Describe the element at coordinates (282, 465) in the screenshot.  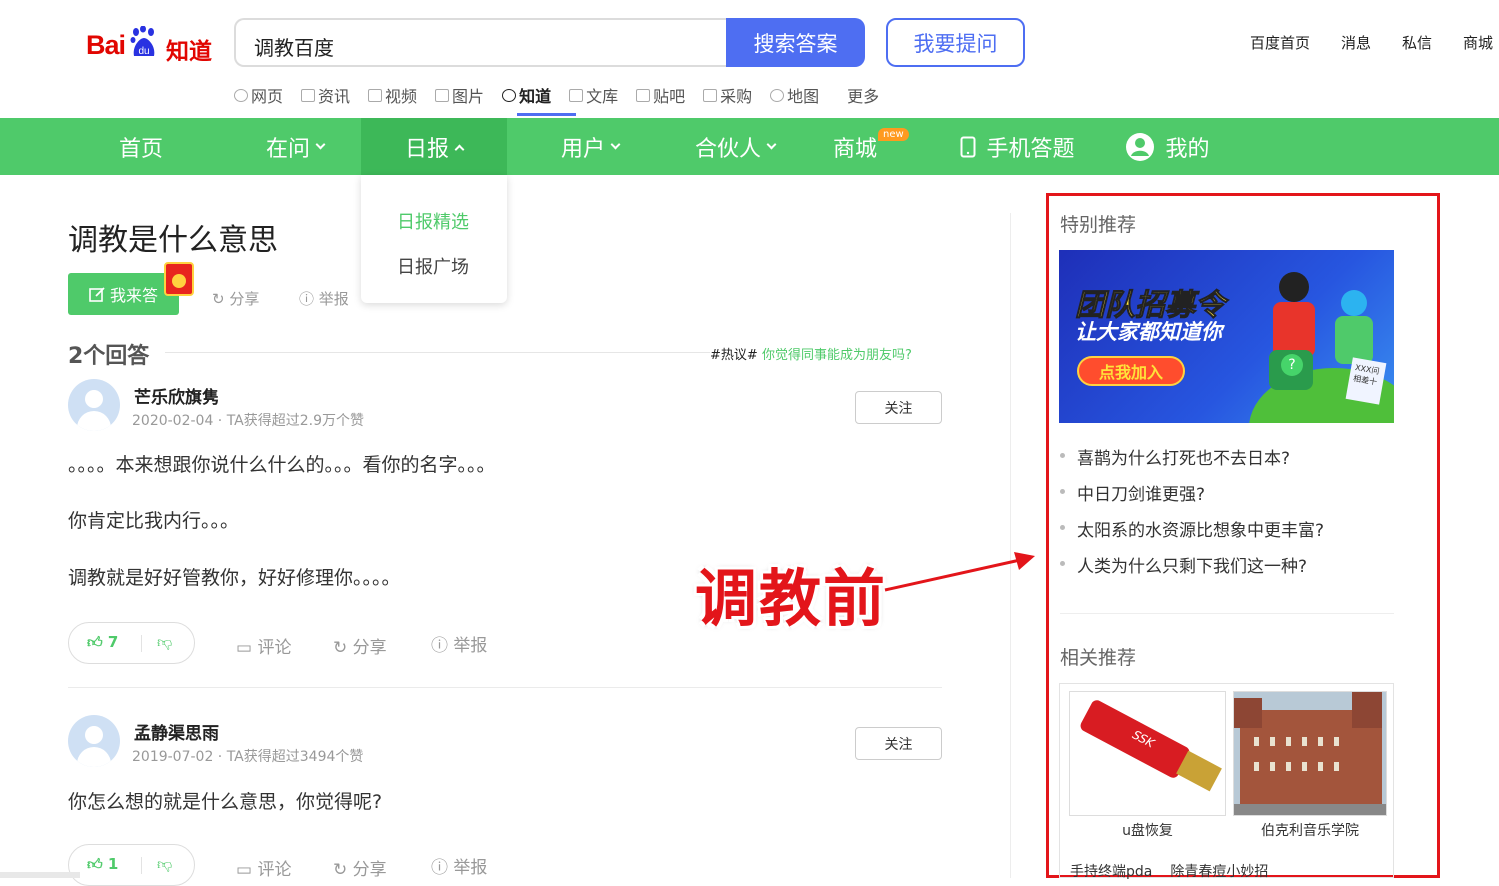
I see `answer-paragraph: 。。。。本来想跟你说什么什么的。。。看你的名字。。。` at that location.